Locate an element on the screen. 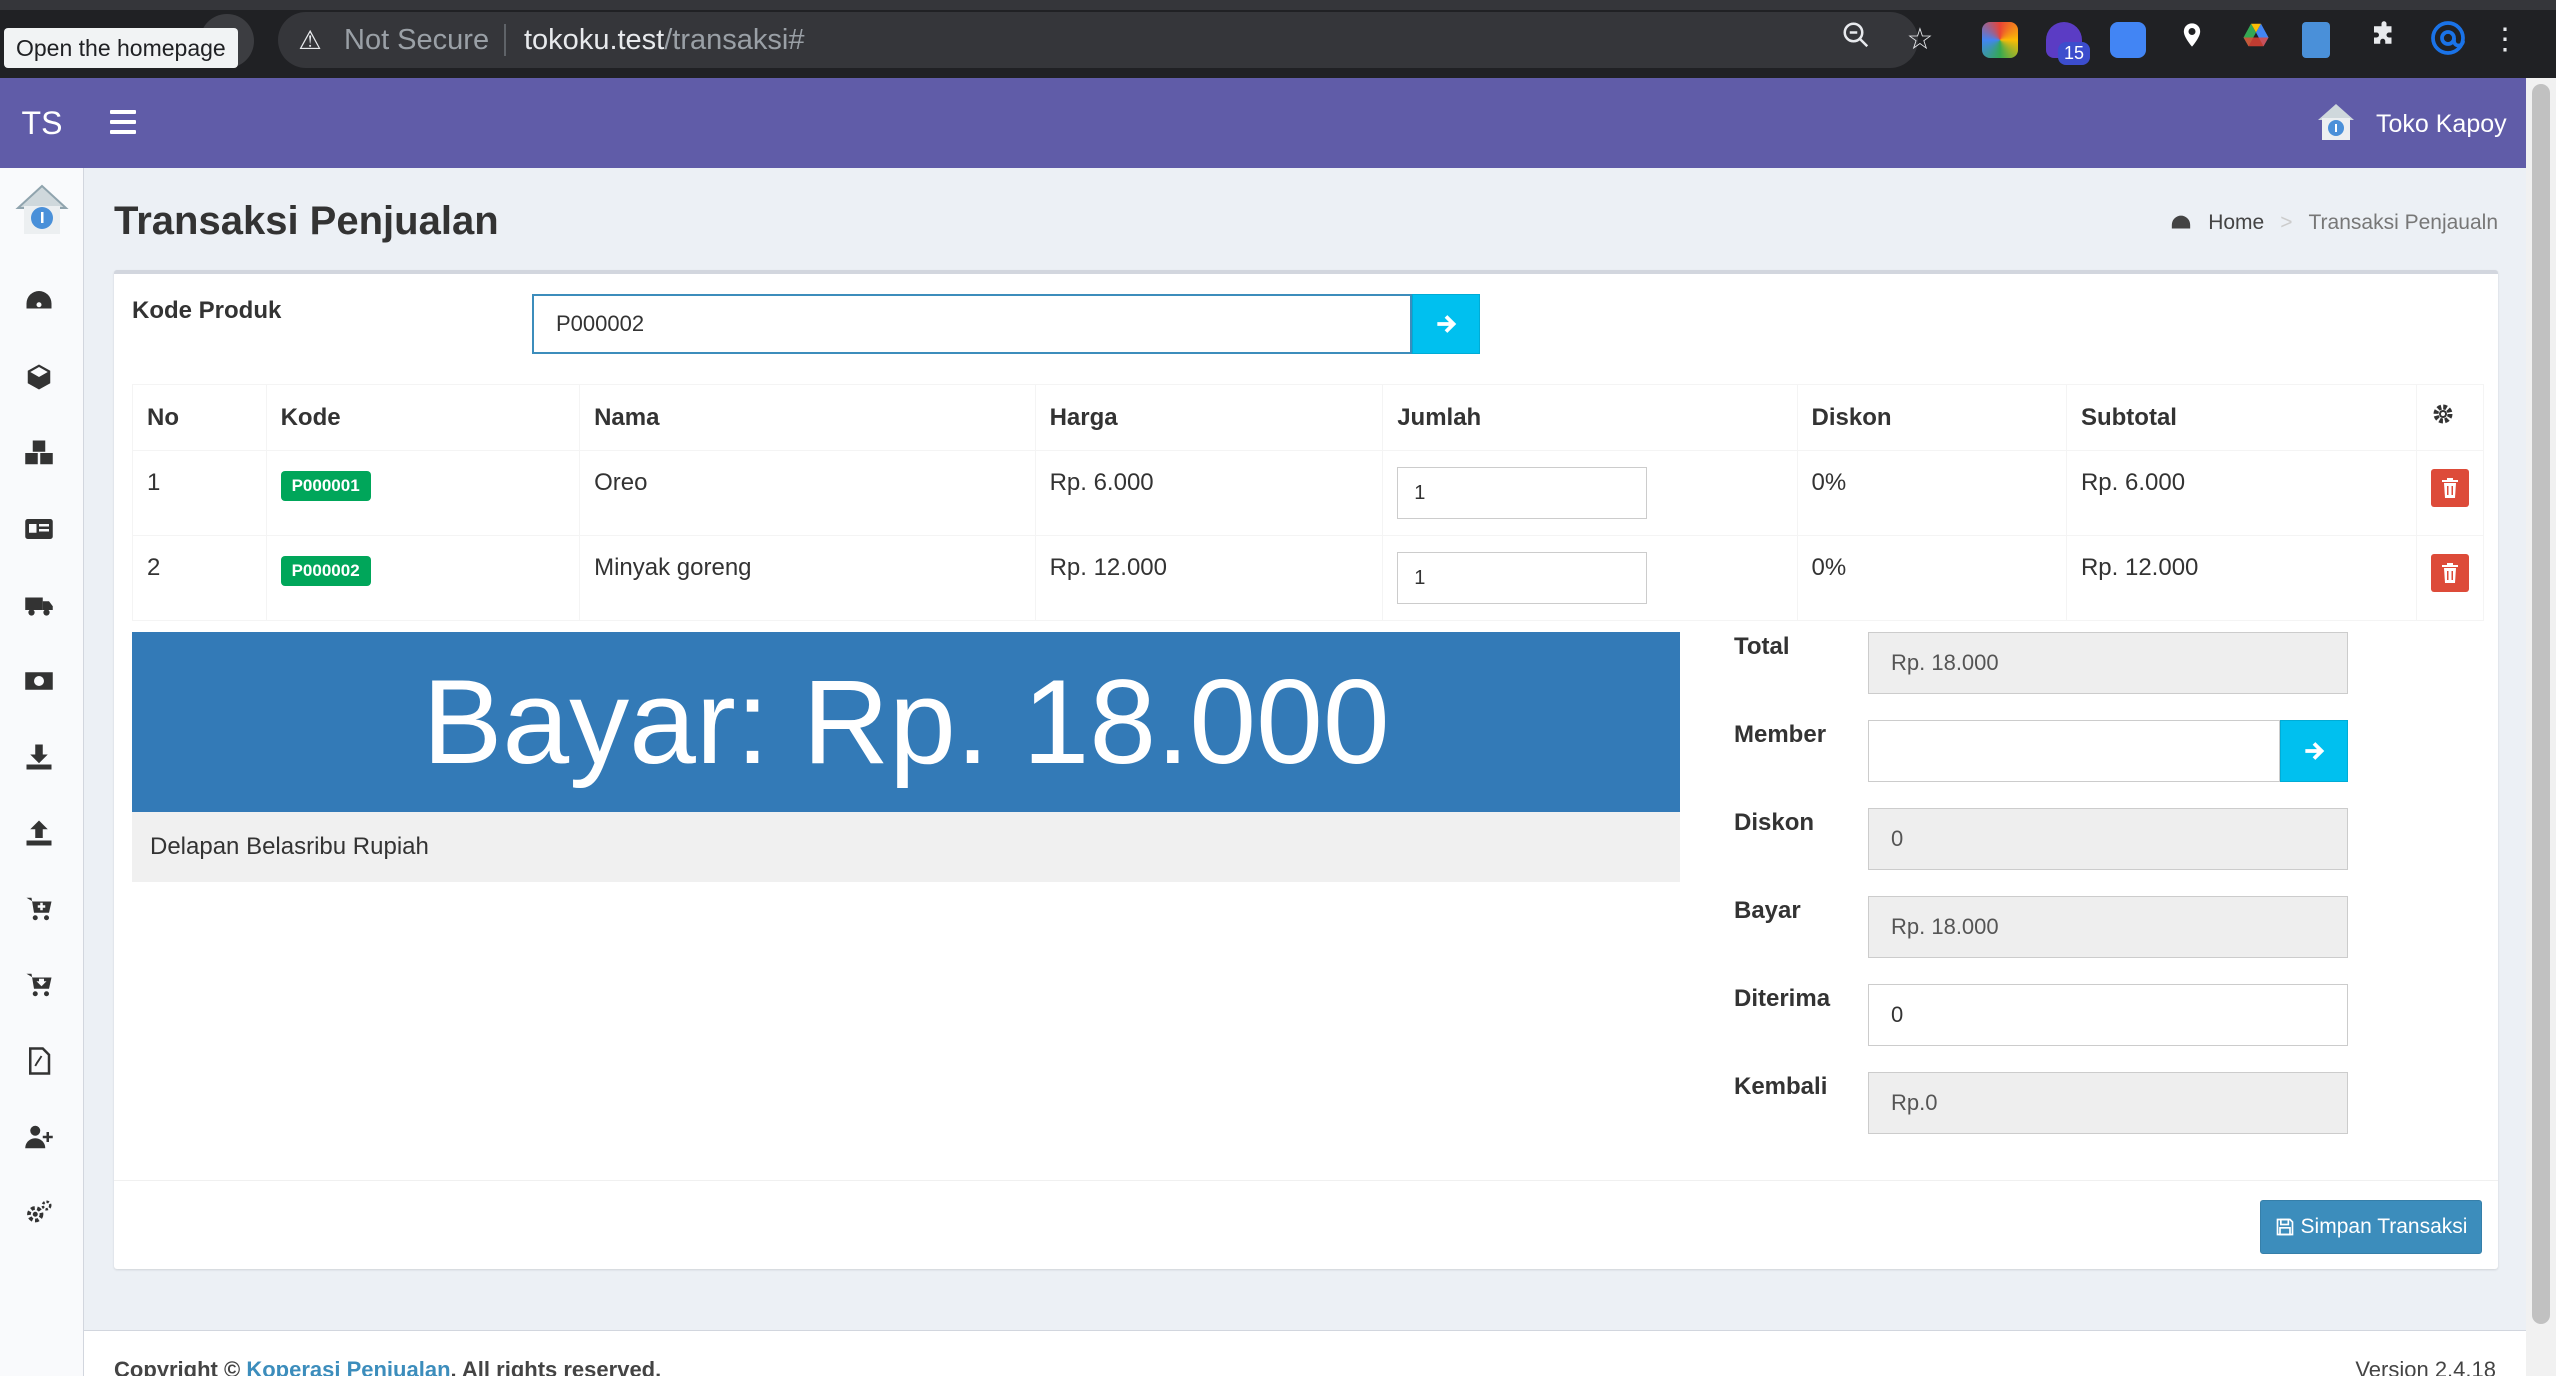 The width and height of the screenshot is (2556, 1376). copyright-prefix: Copyright © is located at coordinates (177, 1366).